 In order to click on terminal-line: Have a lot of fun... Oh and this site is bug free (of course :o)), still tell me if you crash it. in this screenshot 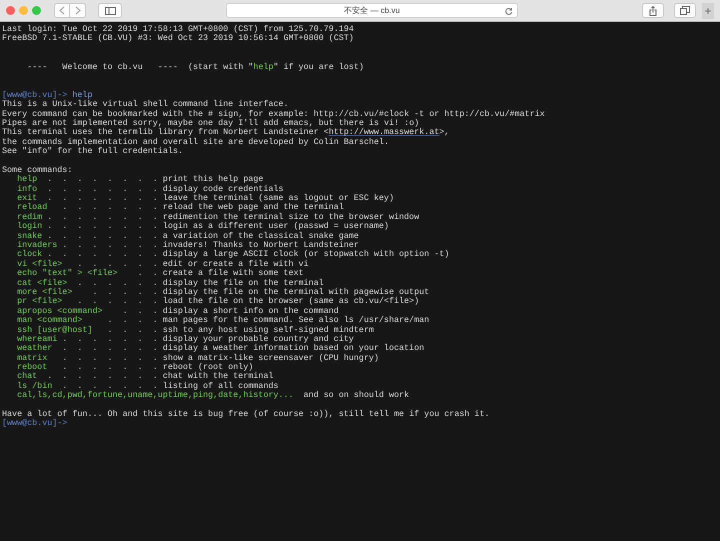, I will do `click(246, 415)`.